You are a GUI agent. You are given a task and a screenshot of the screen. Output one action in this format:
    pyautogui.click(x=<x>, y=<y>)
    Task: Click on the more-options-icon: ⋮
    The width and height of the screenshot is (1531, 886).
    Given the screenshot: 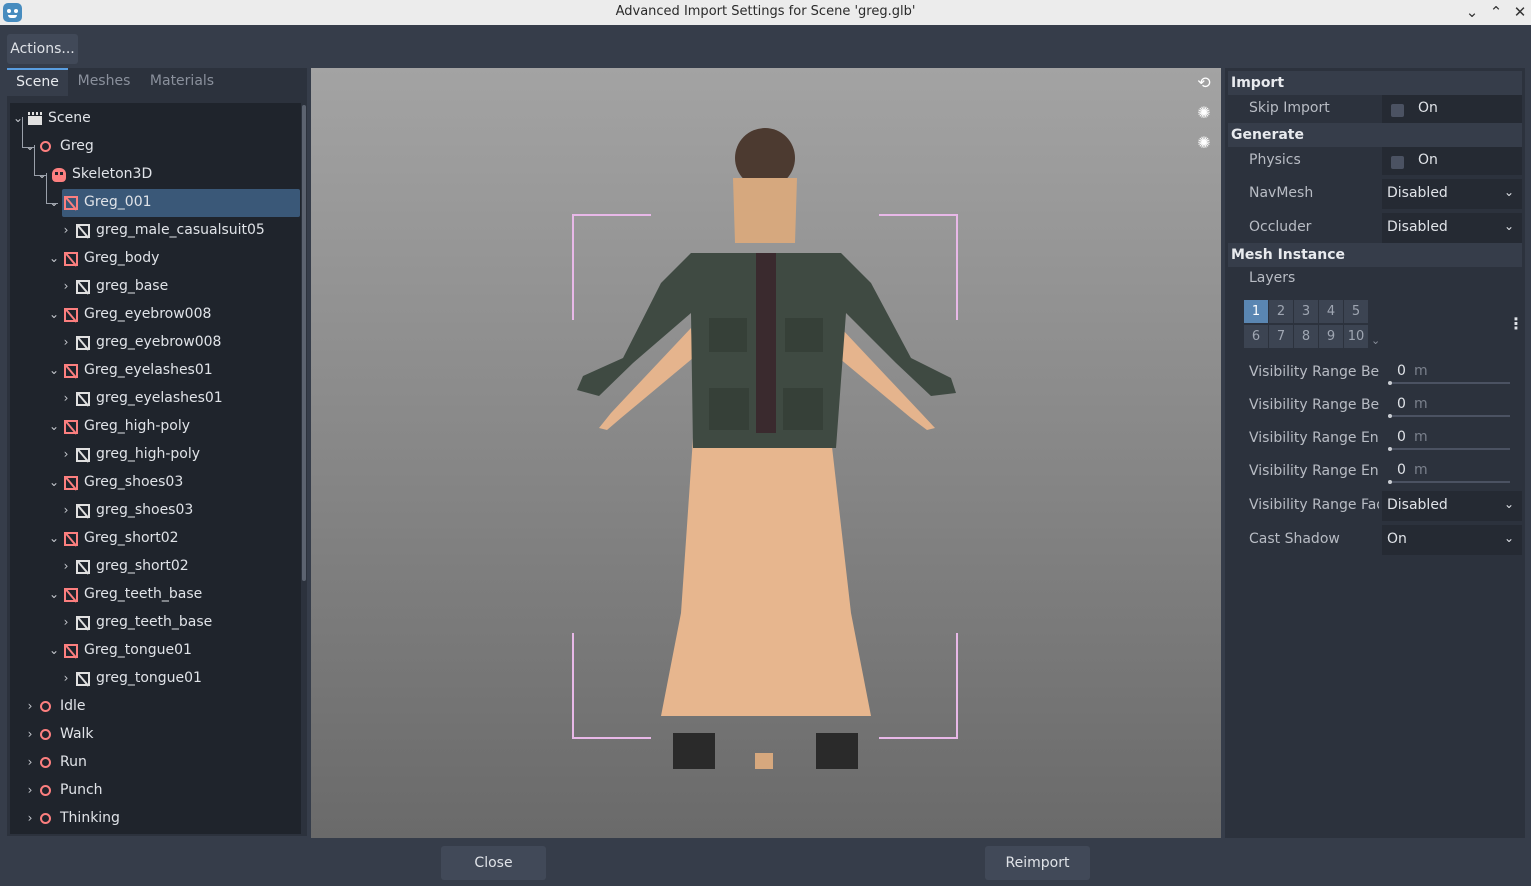 What is the action you would take?
    pyautogui.click(x=1516, y=323)
    